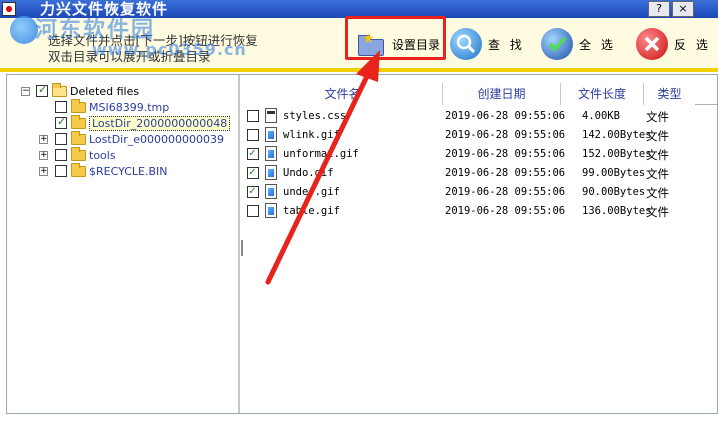 This screenshot has height=427, width=718. Describe the element at coordinates (321, 154) in the screenshot. I see `file-name: unformat.gif` at that location.